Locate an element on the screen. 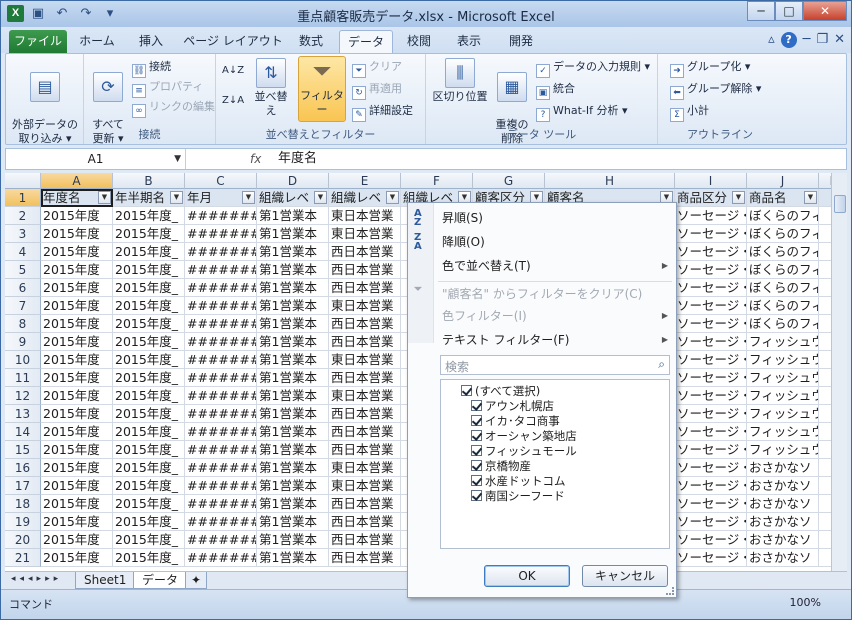  what-if-button: ? What-If 分析 ▾ is located at coordinates (582, 112).